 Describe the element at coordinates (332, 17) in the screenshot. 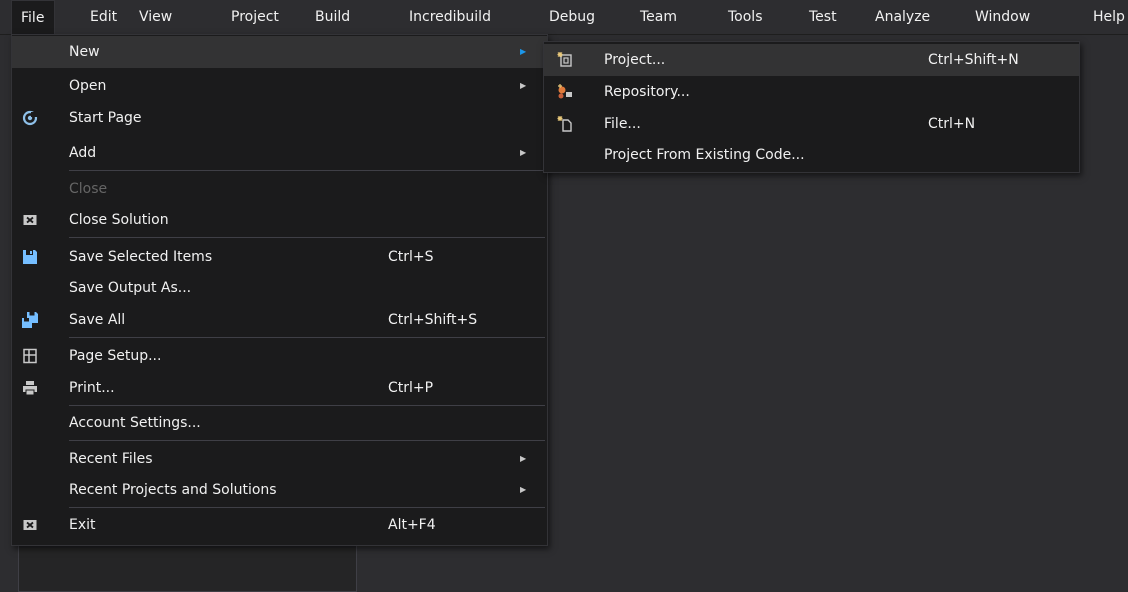

I see `menu-build: Build` at that location.